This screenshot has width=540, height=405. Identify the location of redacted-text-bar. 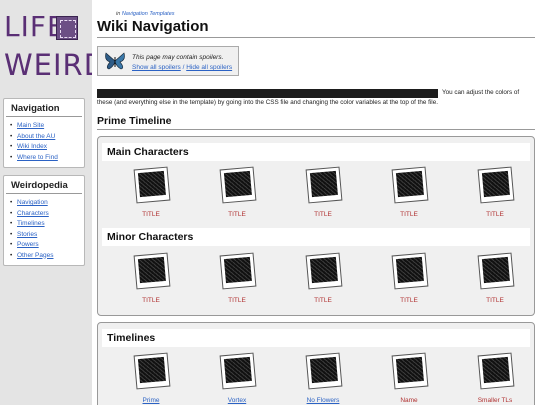
(267, 93).